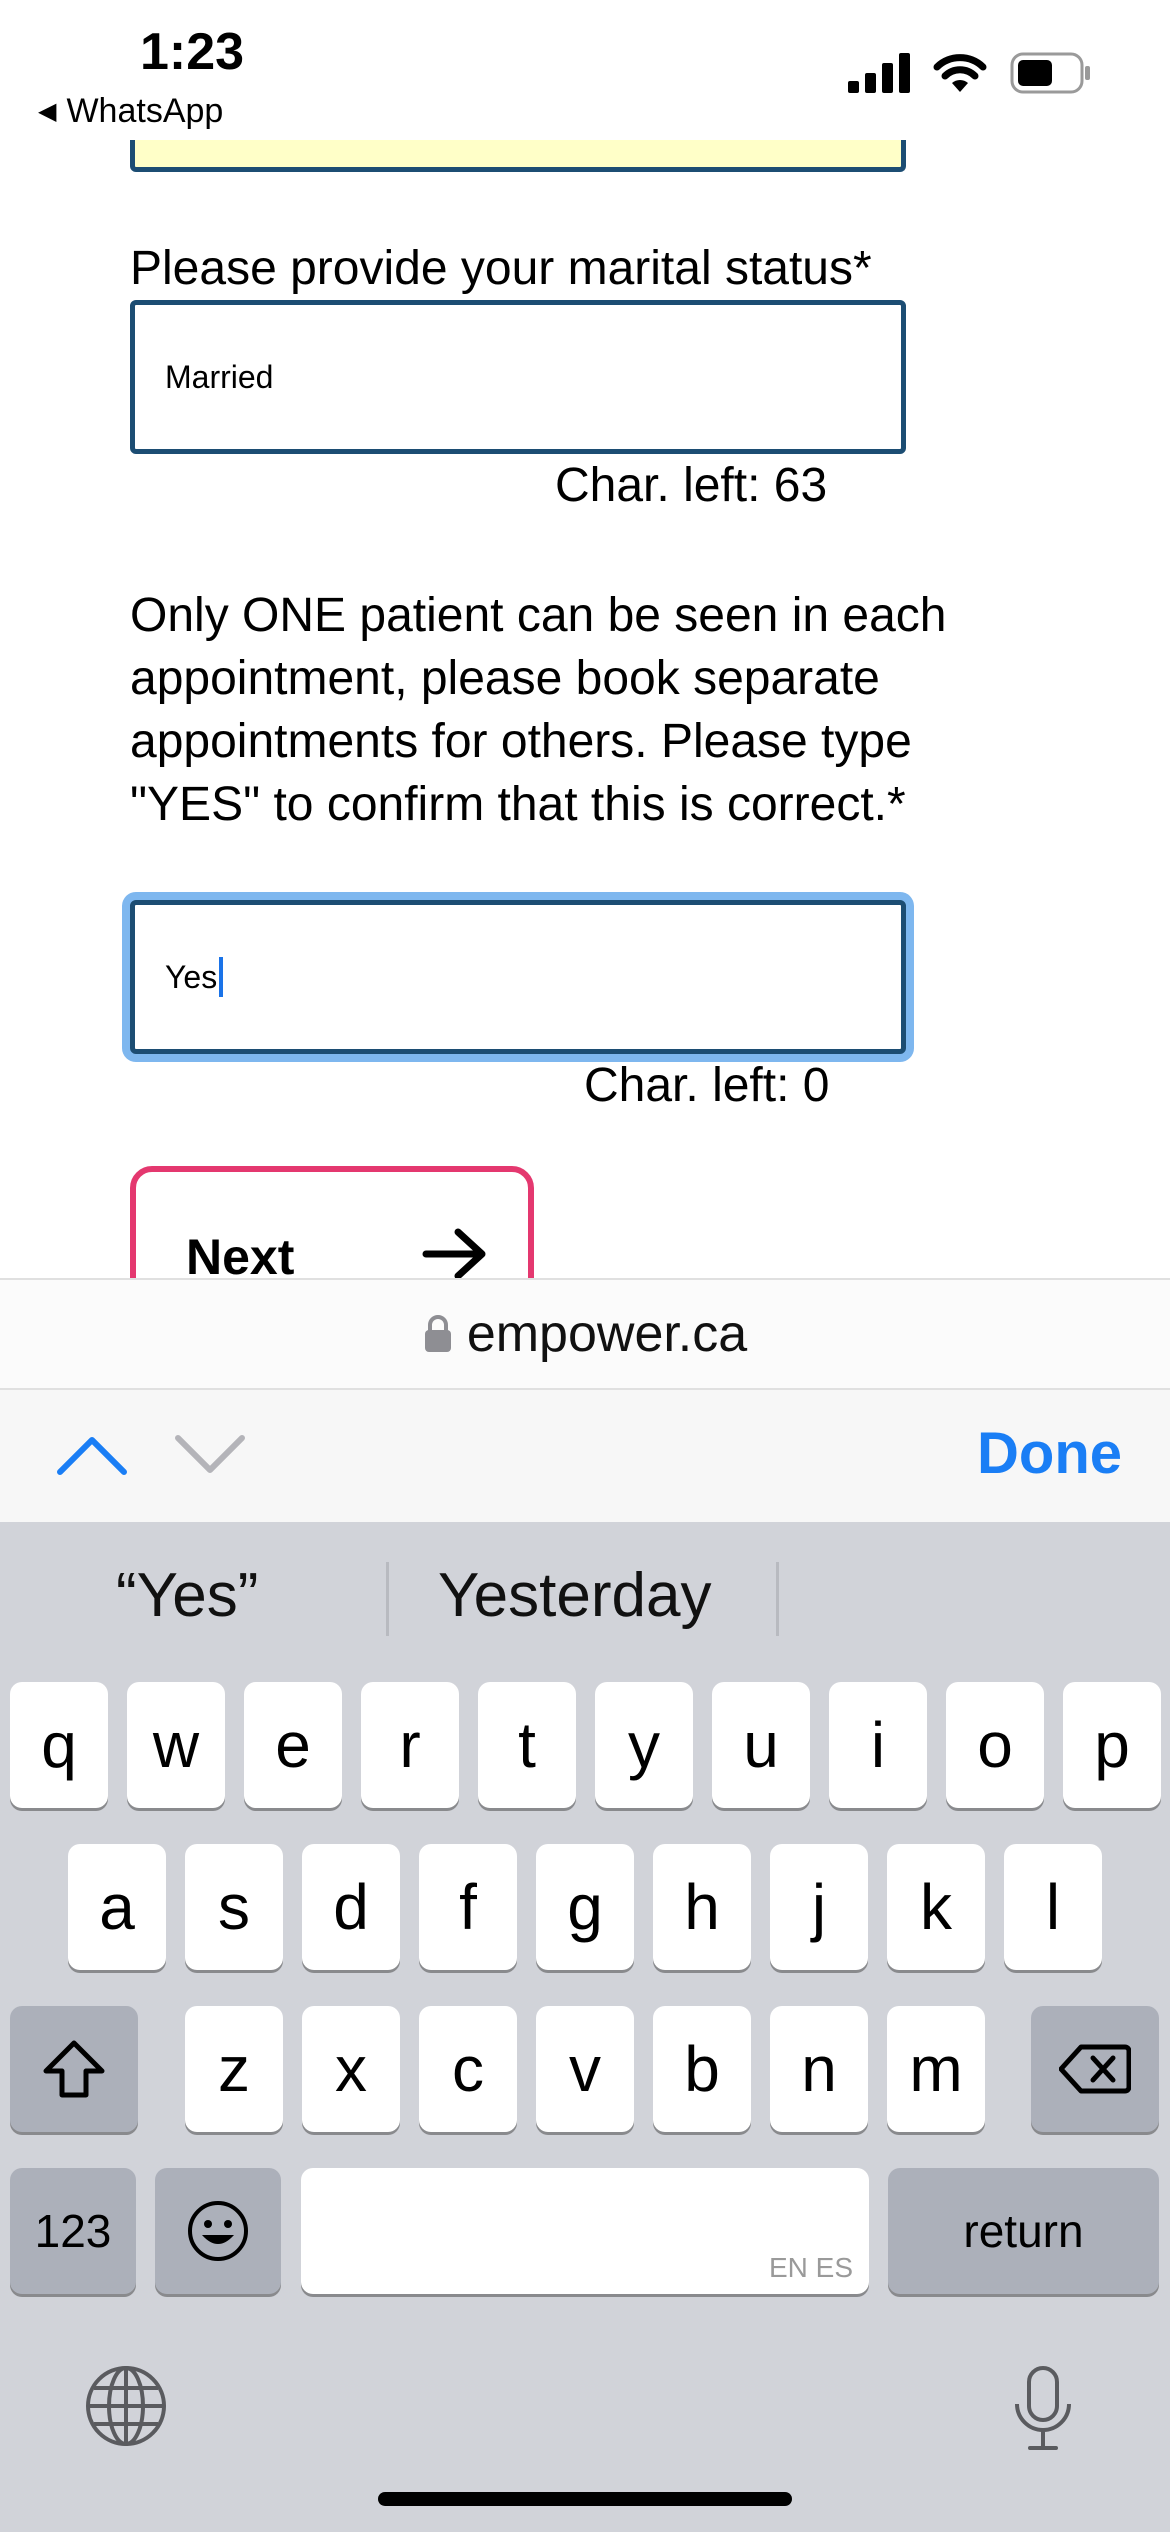  Describe the element at coordinates (585, 2069) in the screenshot. I see `key-v: v` at that location.